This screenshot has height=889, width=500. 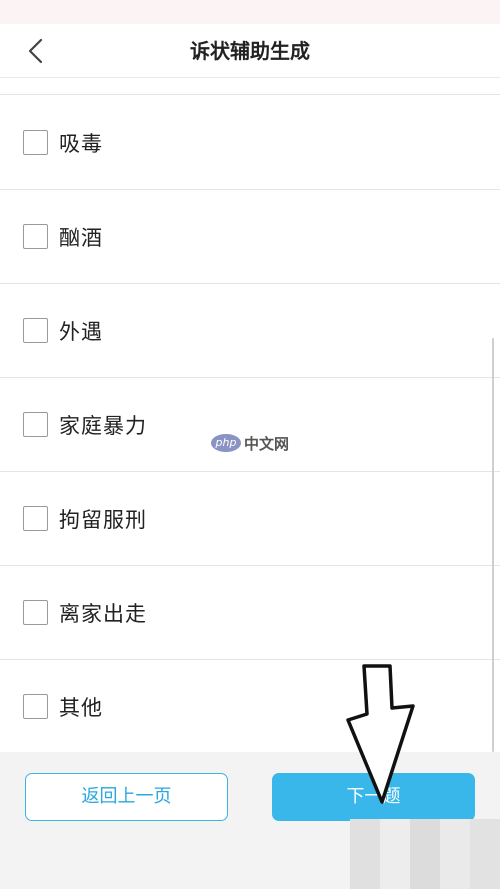 I want to click on chevron-left-icon, so click(x=35, y=51).